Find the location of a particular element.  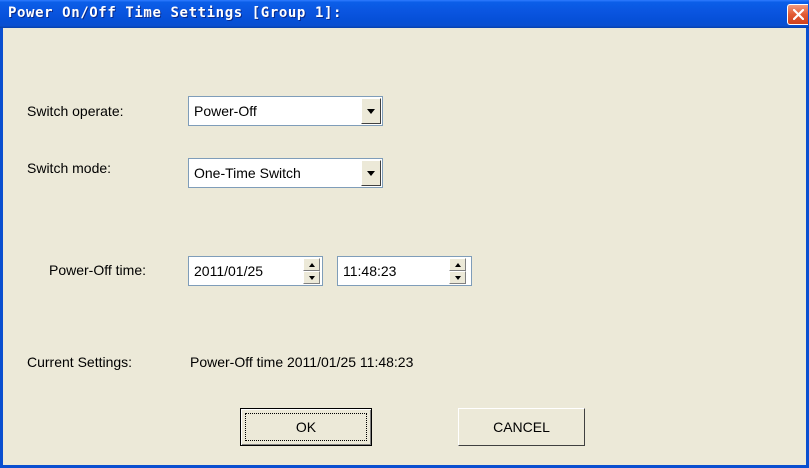

switch-operate-dropdown-button is located at coordinates (371, 111).